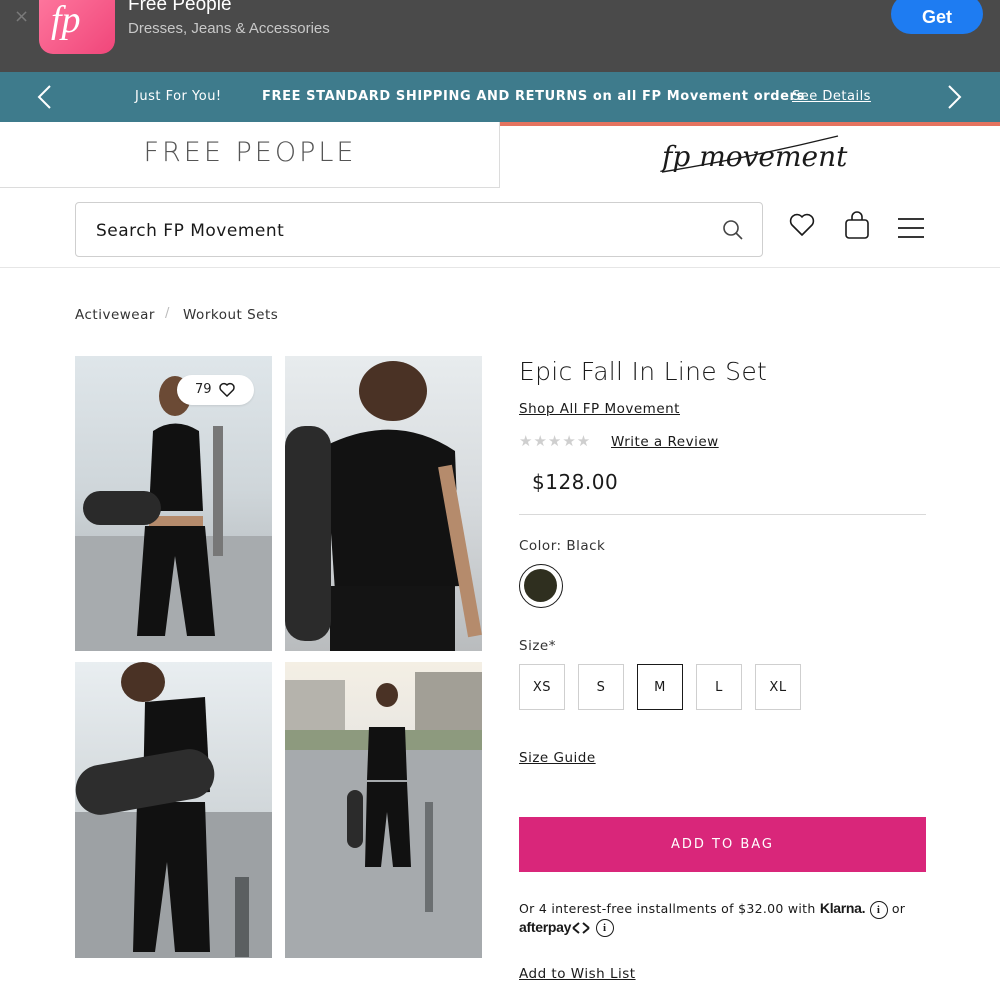 Image resolution: width=1000 pixels, height=1000 pixels. I want to click on tab-free-people: FREE PEOPLE, so click(250, 155).